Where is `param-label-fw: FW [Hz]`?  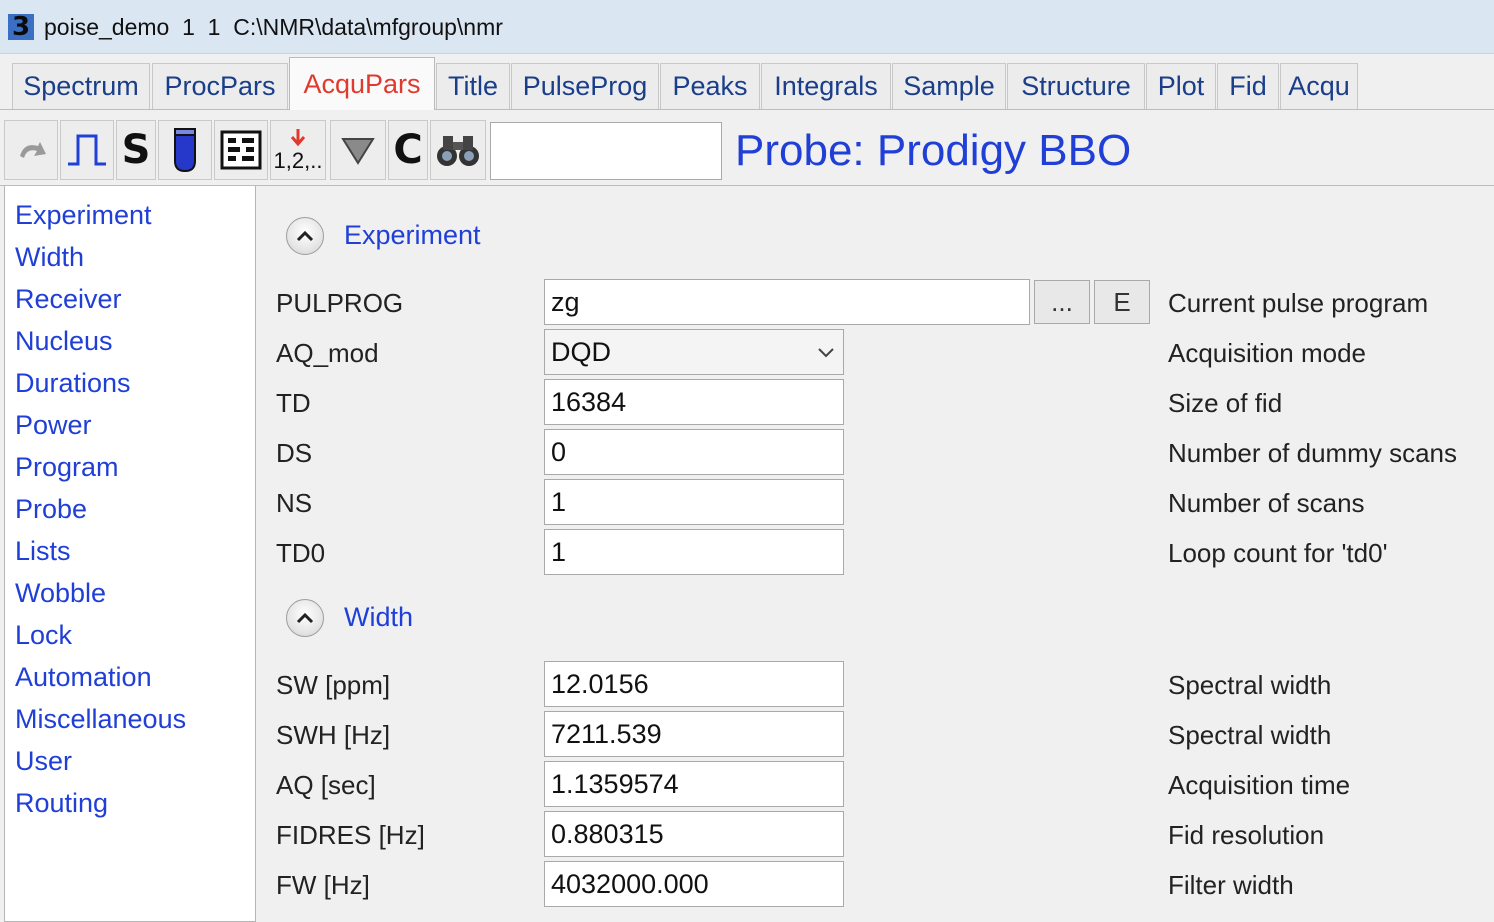 param-label-fw: FW [Hz] is located at coordinates (323, 885).